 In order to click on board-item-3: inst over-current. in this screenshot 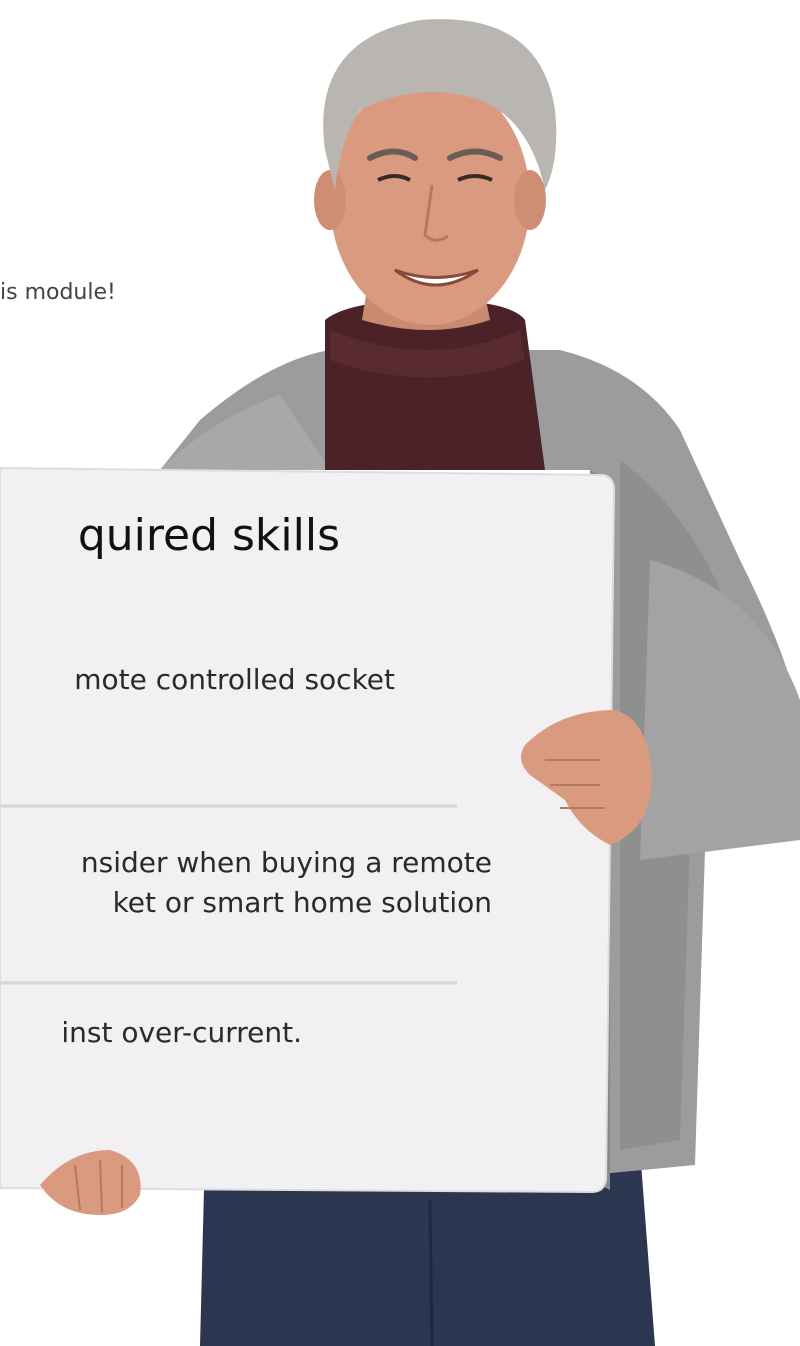, I will do `click(300, 1038)`.